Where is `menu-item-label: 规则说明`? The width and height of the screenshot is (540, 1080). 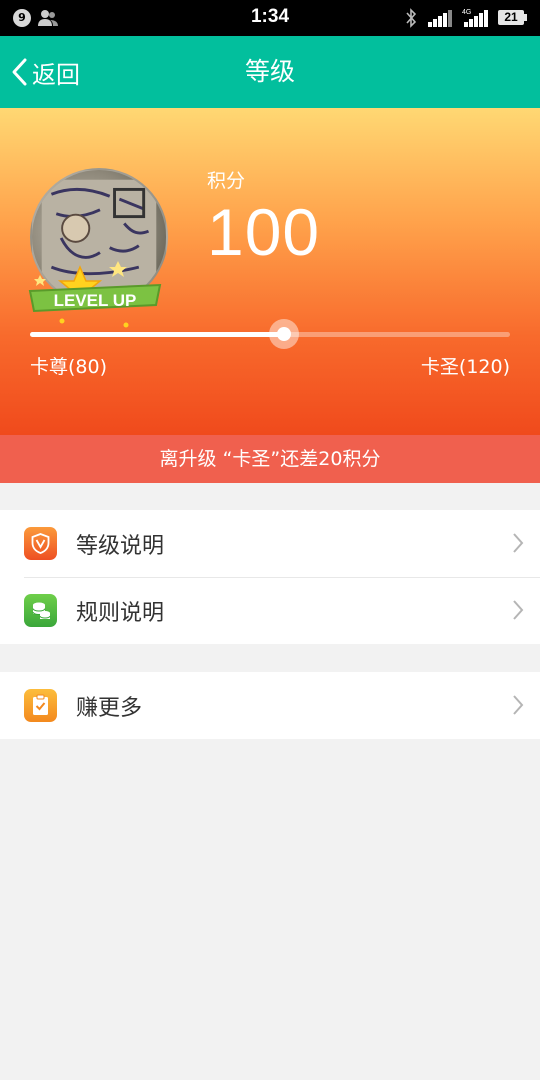 menu-item-label: 规则说明 is located at coordinates (120, 613).